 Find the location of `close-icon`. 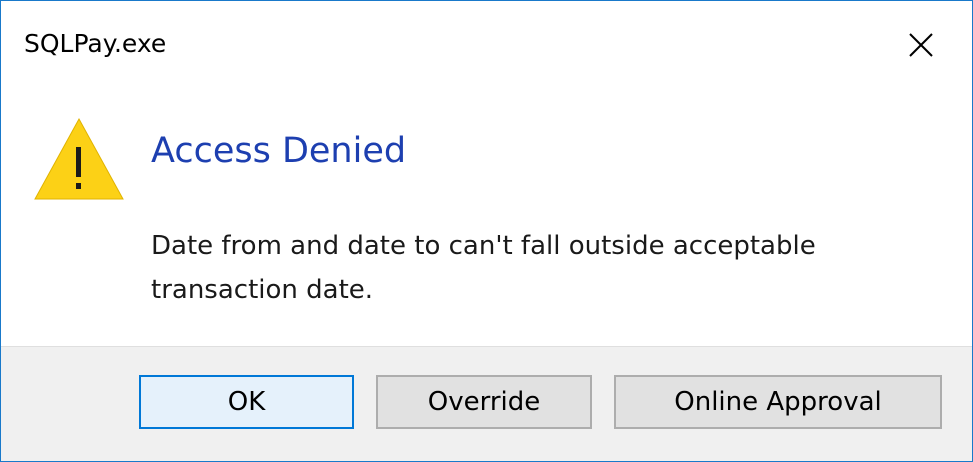

close-icon is located at coordinates (921, 45).